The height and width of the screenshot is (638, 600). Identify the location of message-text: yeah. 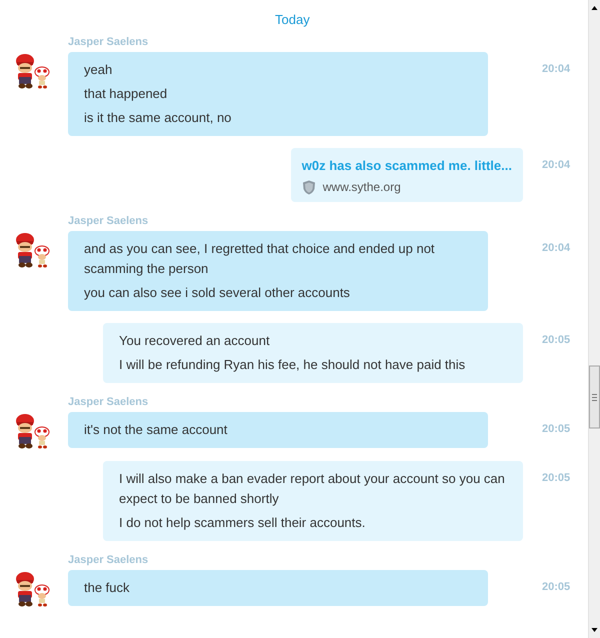
(99, 70).